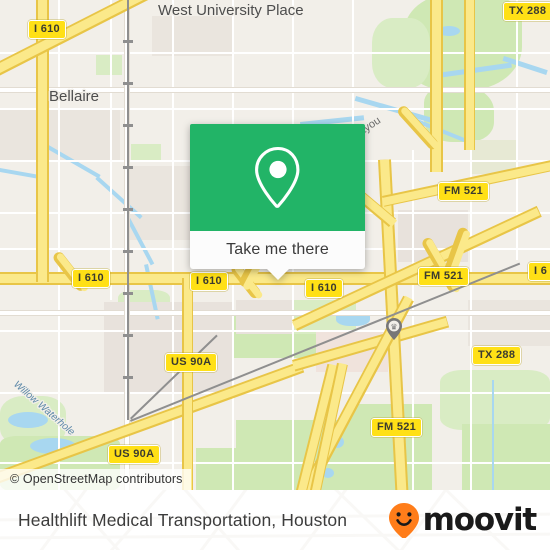 Image resolution: width=550 pixels, height=550 pixels. What do you see at coordinates (480, 520) in the screenshot?
I see `moovit-wordmark: moovit` at bounding box center [480, 520].